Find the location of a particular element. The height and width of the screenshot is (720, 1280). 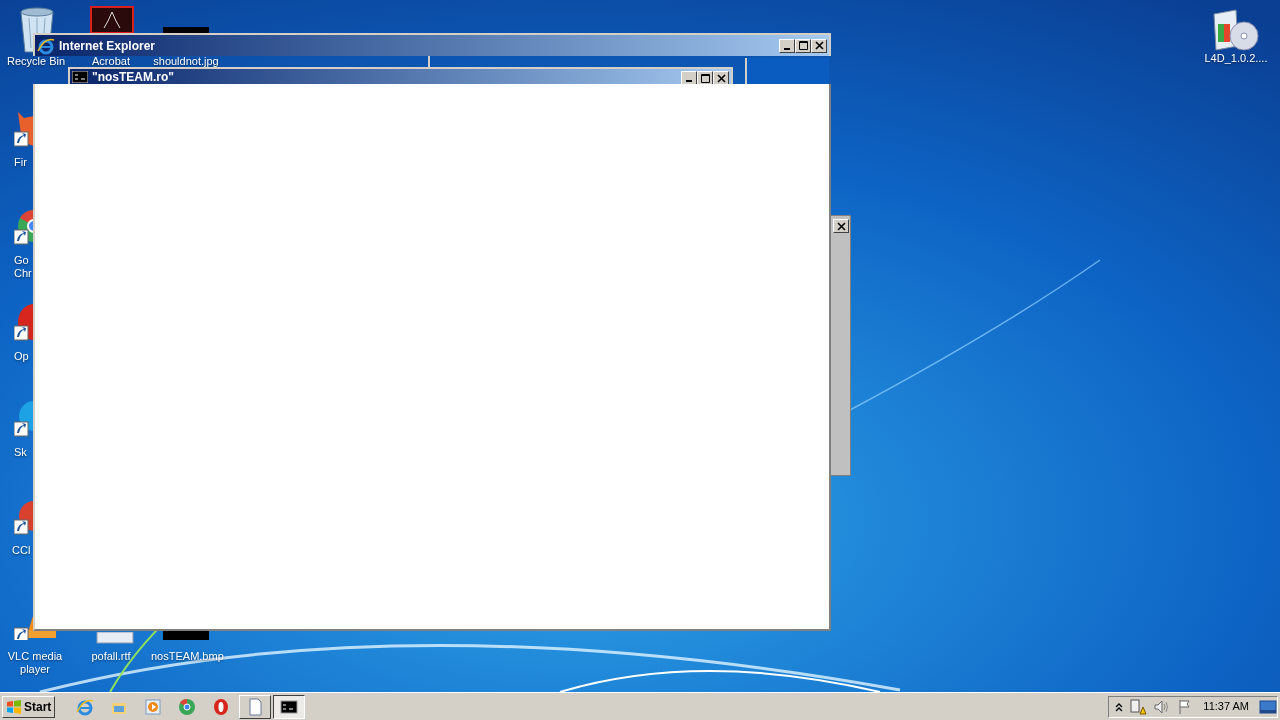

window-title: "nosTEAM.ro" is located at coordinates (134, 77).